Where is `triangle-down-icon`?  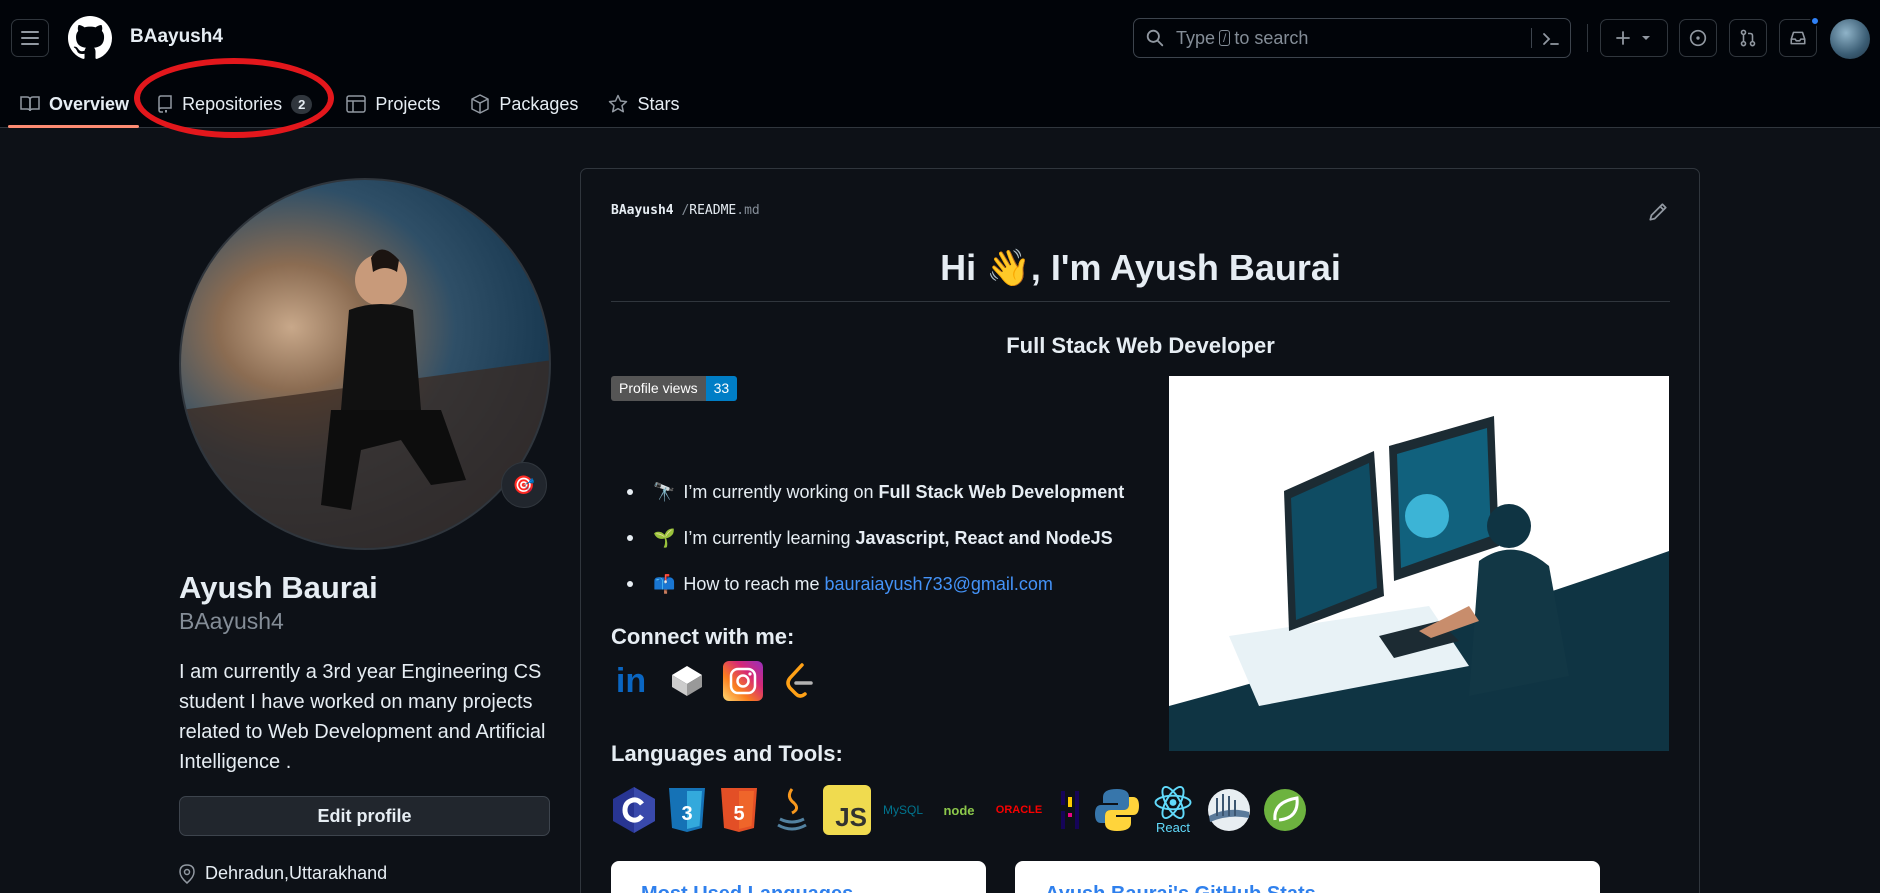 triangle-down-icon is located at coordinates (1646, 38).